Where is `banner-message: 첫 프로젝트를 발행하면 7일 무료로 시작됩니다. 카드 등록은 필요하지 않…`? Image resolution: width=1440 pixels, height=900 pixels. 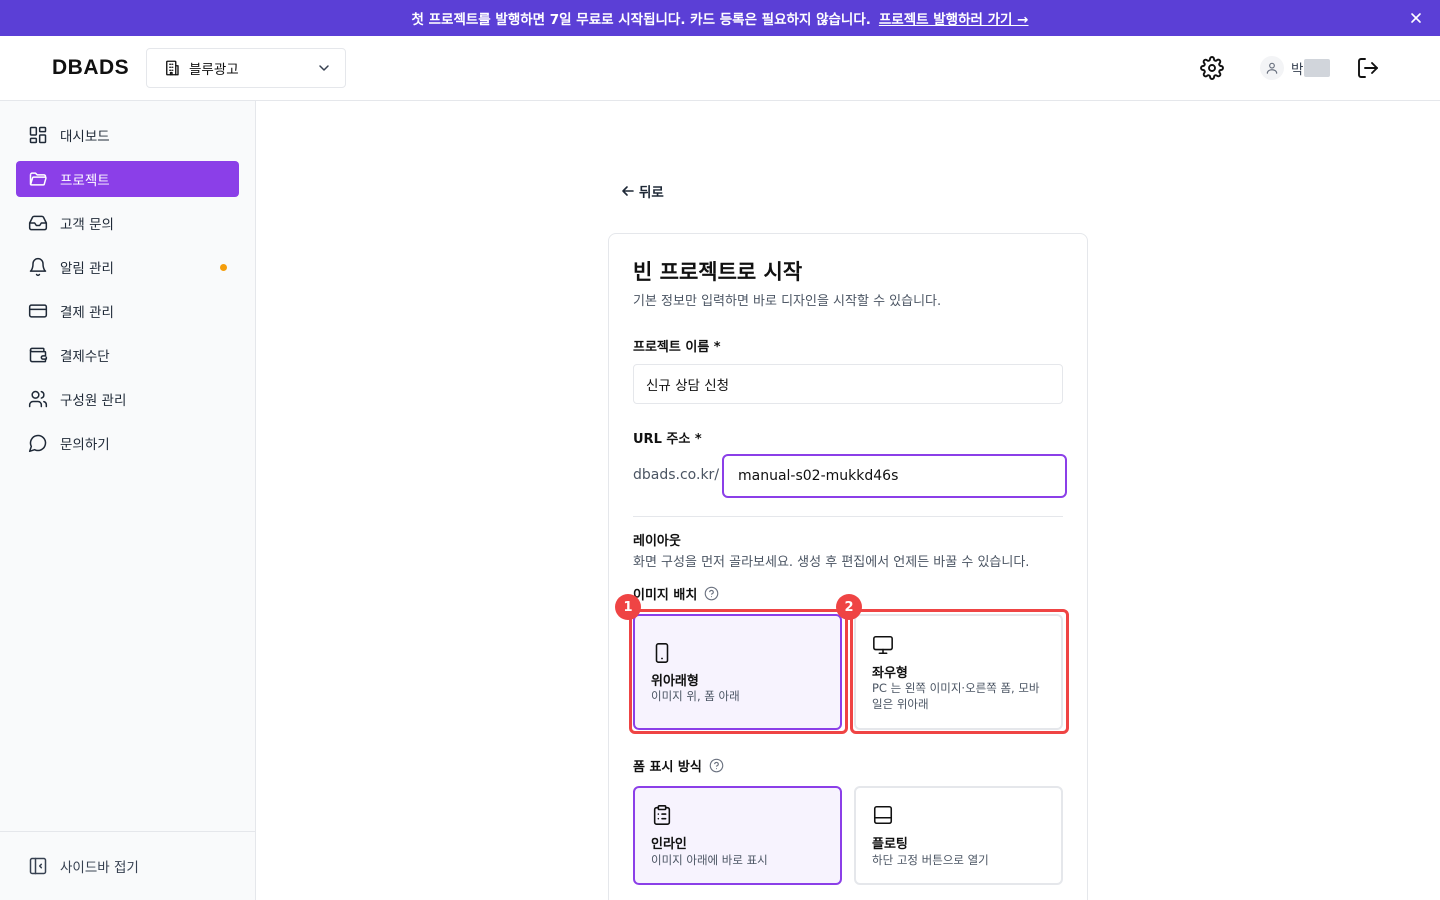
banner-message: 첫 프로젝트를 발행하면 7일 무료로 시작됩니다. 카드 등록은 필요하지 않… is located at coordinates (641, 20).